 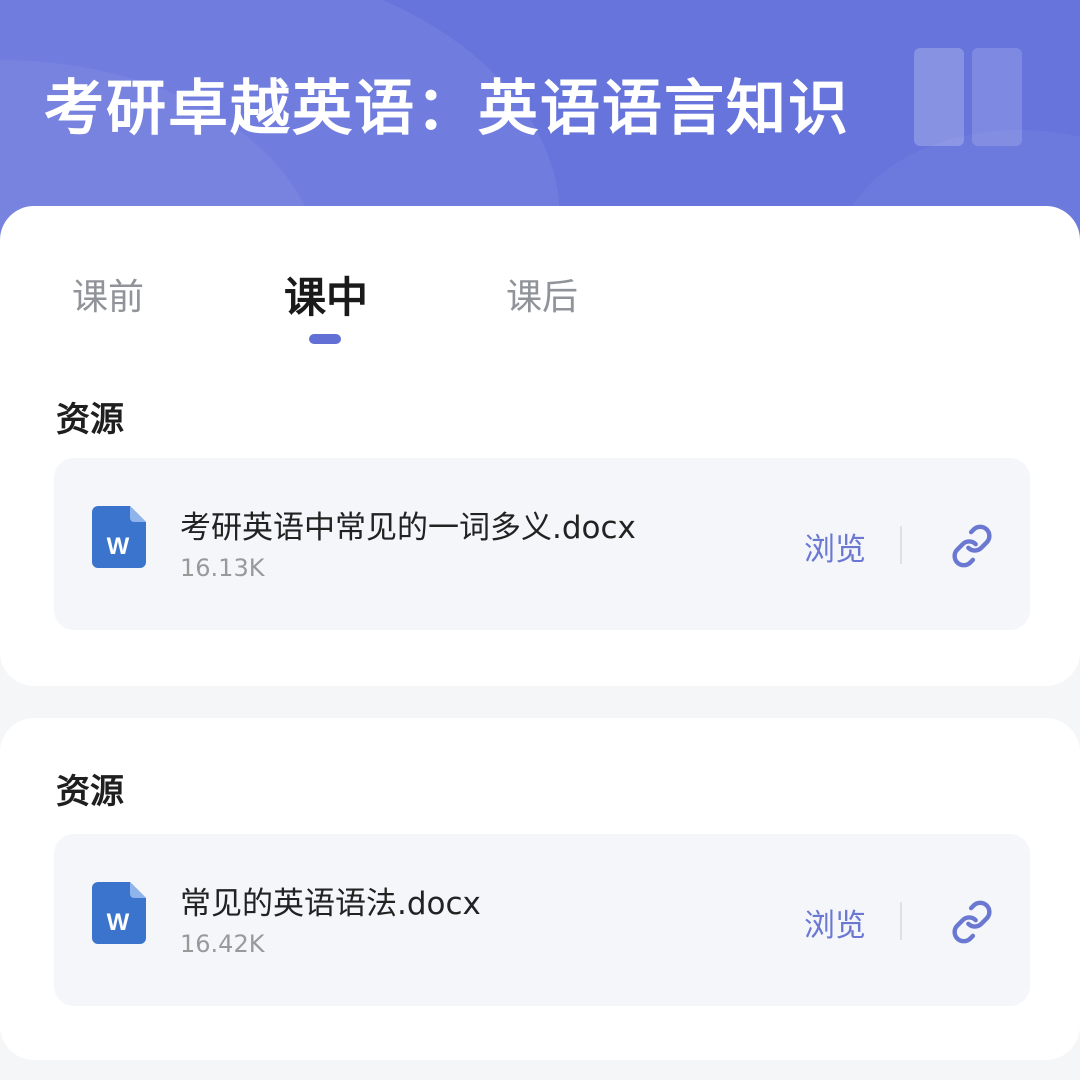 I want to click on lesson-tabs: 课前 课中 课后, so click(x=540, y=281).